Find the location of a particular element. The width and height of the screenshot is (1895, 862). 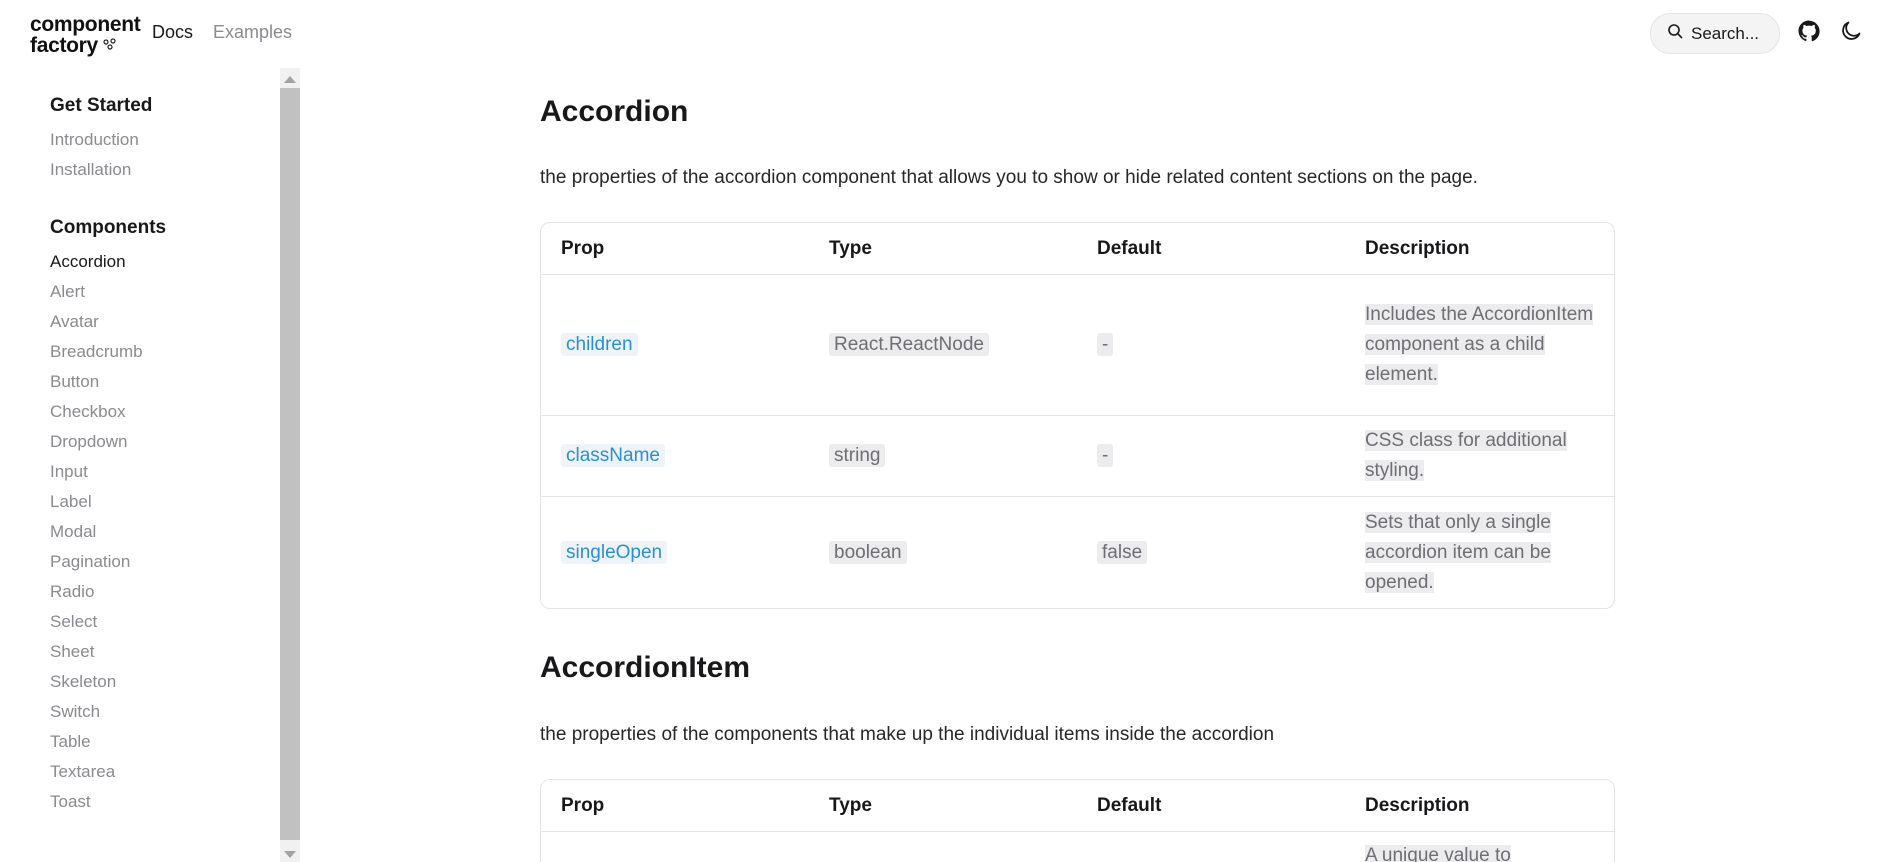

prop-type: string is located at coordinates (857, 455).